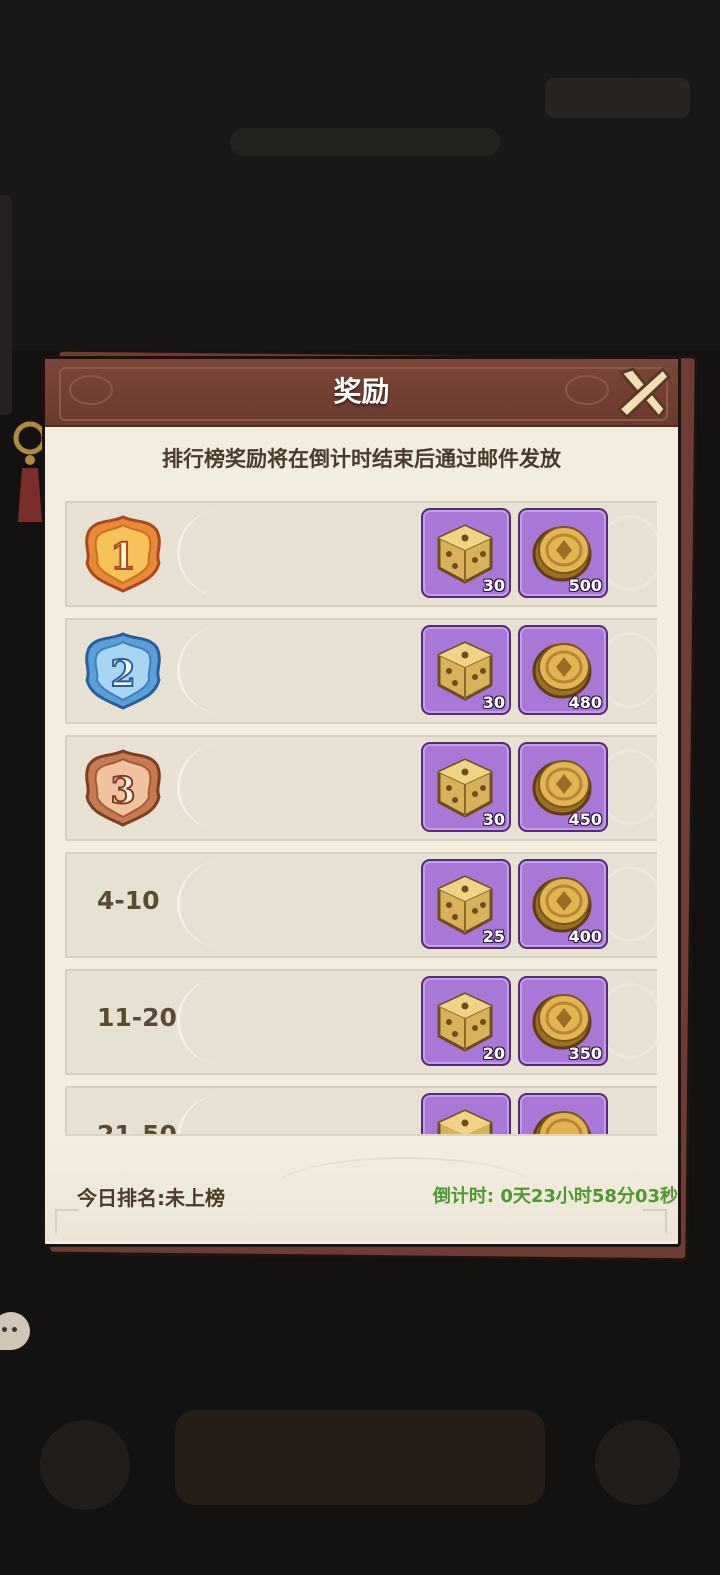  I want to click on reward-notice: 排行榜奖励将在倒计时结束后通过邮件发放, so click(361, 459).